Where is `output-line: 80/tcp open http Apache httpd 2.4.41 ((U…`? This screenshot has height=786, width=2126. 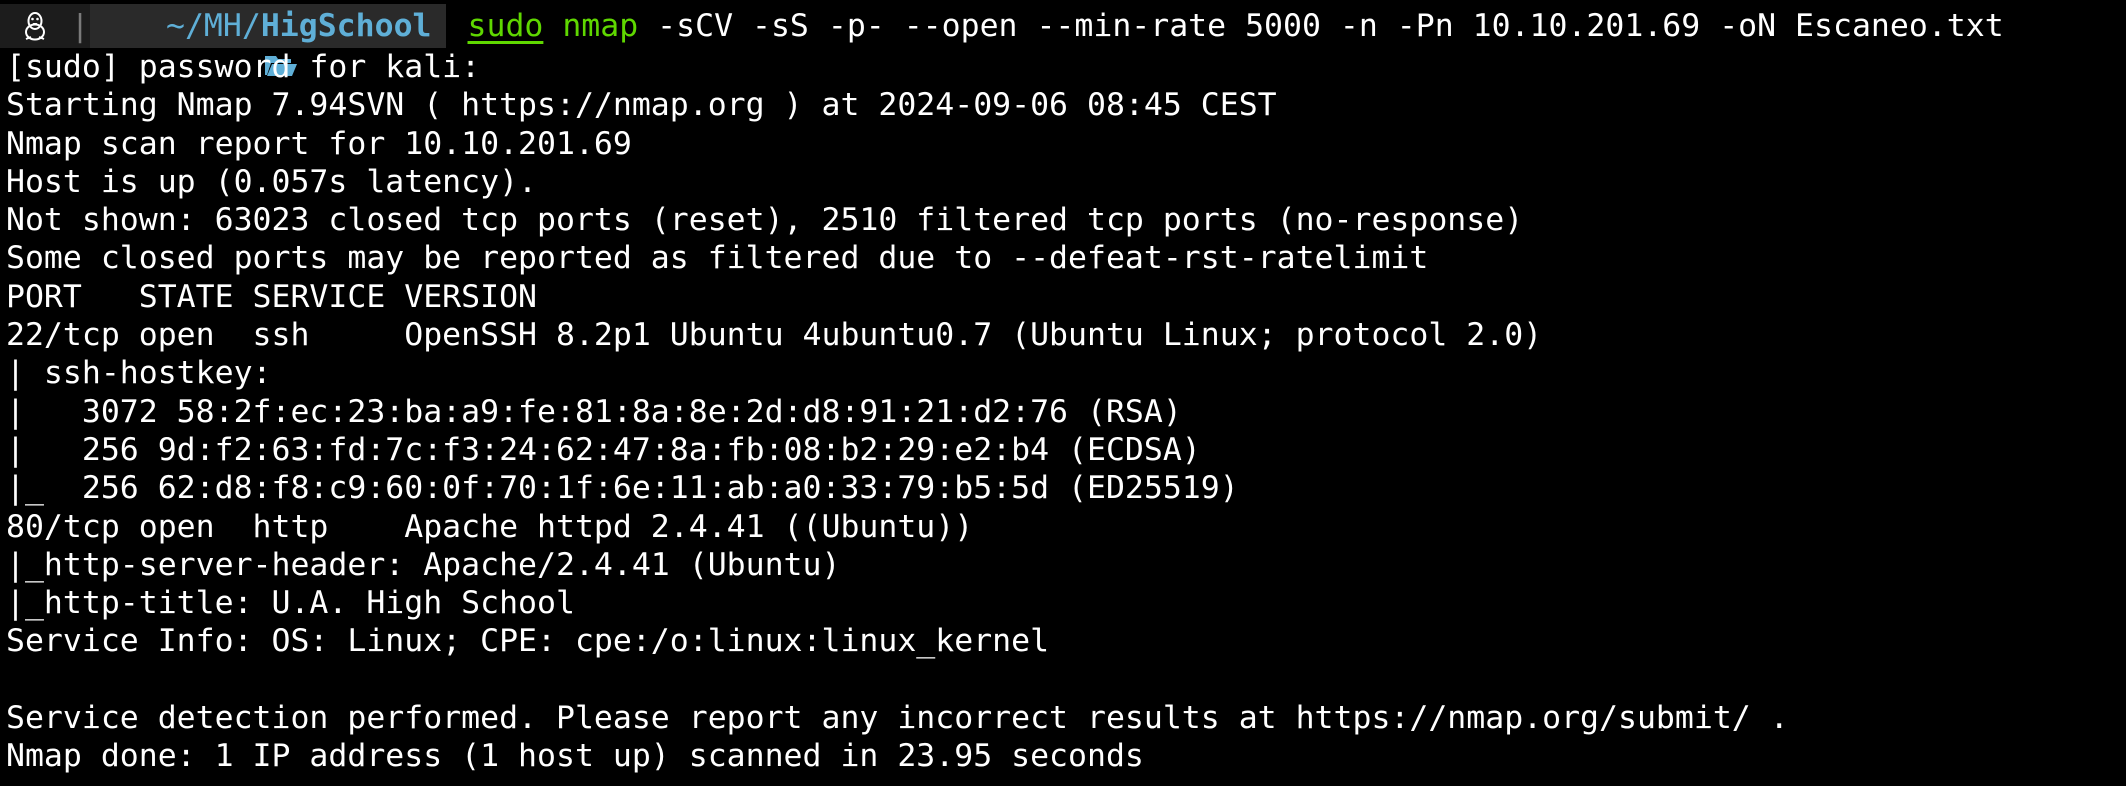
output-line: 80/tcp open http Apache httpd 2.4.41 ((U… is located at coordinates (490, 526).